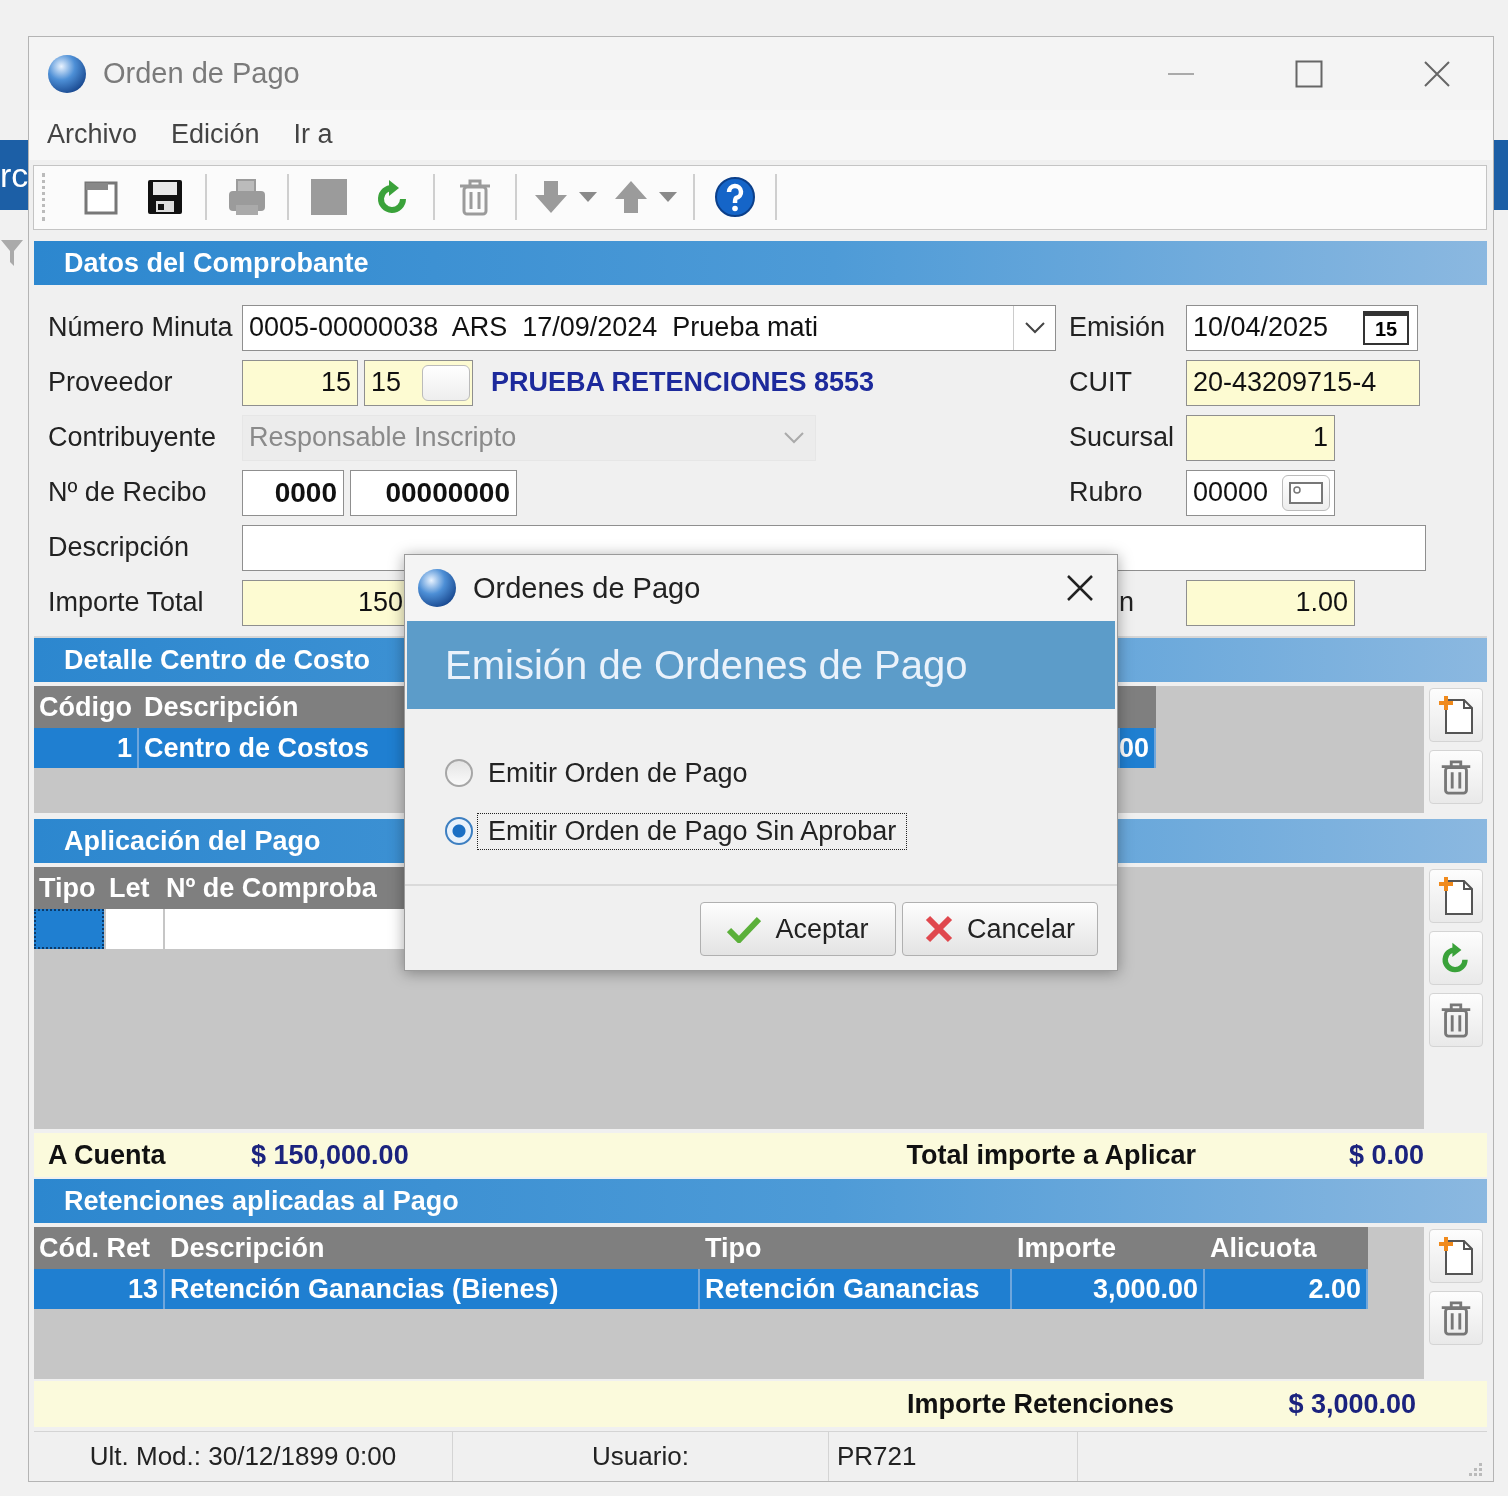 Image resolution: width=1508 pixels, height=1496 pixels. I want to click on column-header: Alicuota, so click(1286, 1248).